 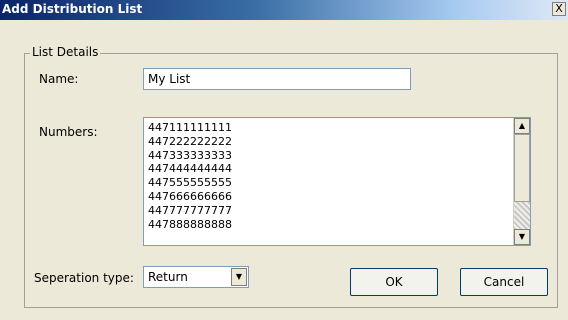 I want to click on title-bar: Add Distribution List X, so click(x=284, y=10).